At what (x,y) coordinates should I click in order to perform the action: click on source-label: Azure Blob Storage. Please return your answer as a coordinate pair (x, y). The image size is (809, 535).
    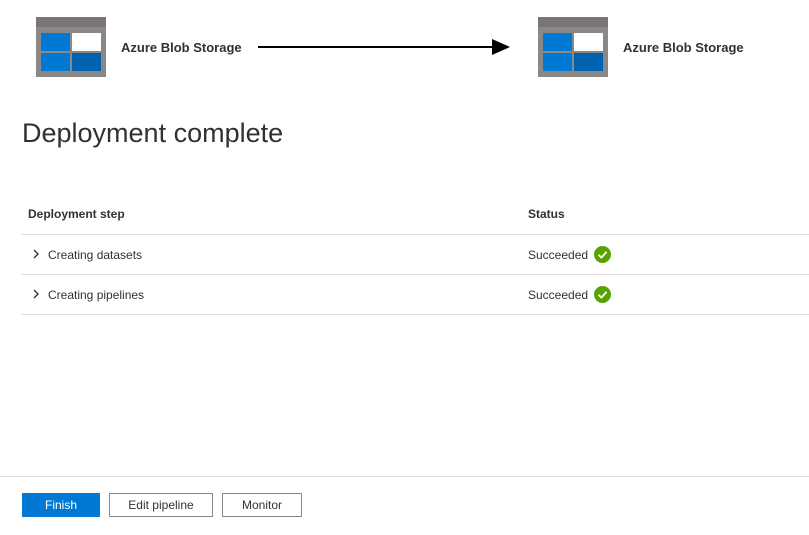
    Looking at the image, I should click on (181, 47).